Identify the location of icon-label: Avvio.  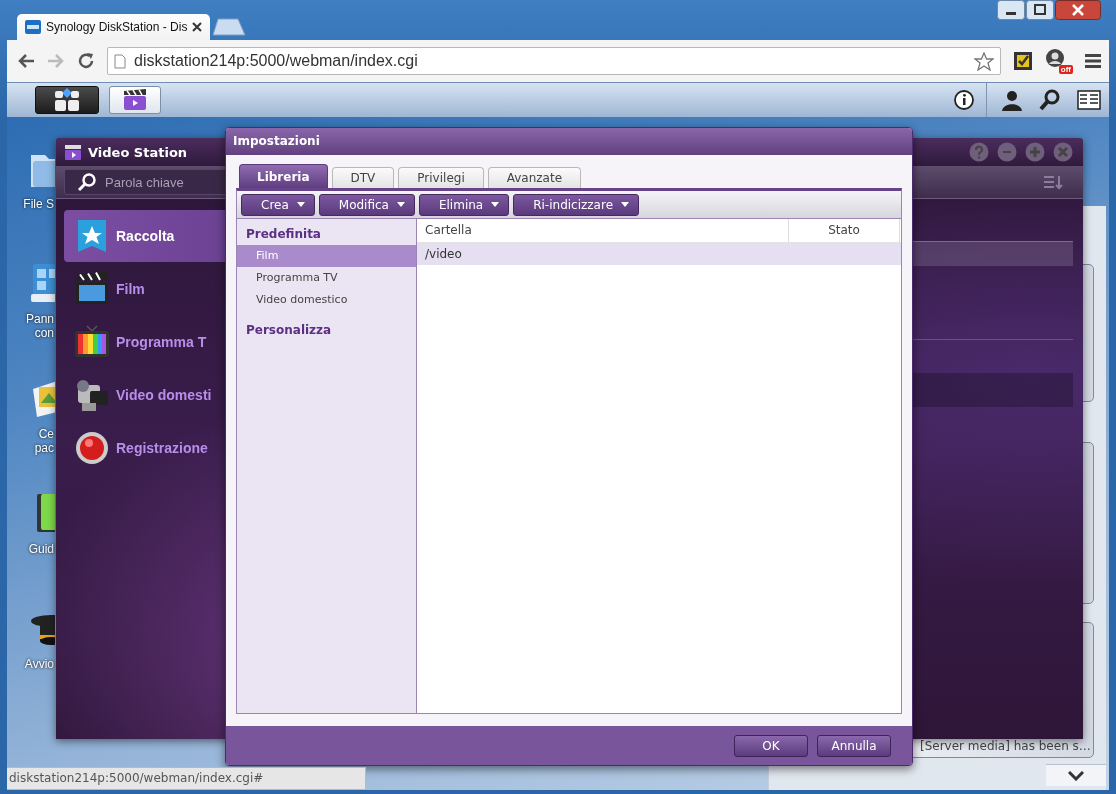
(39, 664).